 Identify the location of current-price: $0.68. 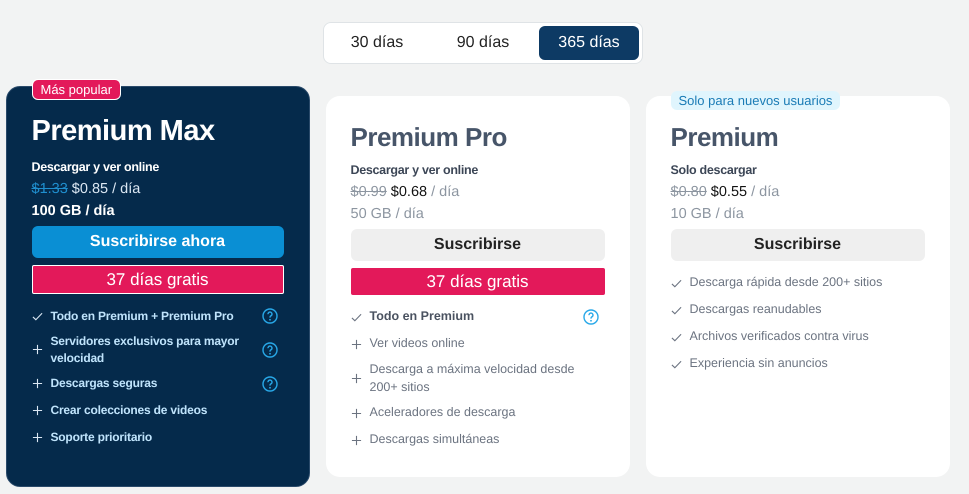
(409, 192).